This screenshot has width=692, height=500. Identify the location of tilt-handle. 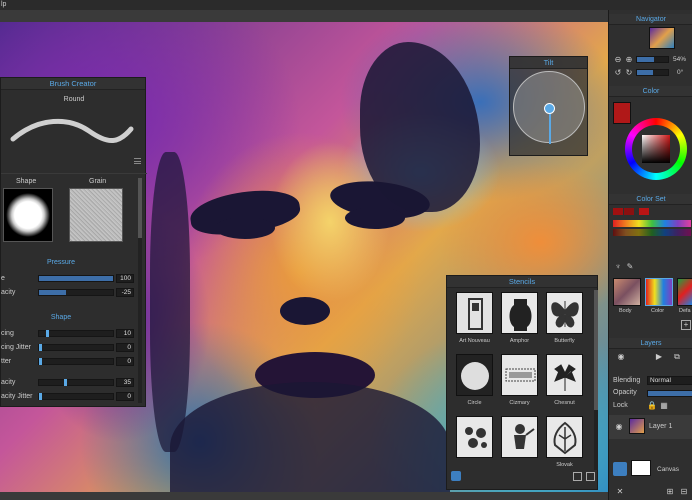
(549, 108).